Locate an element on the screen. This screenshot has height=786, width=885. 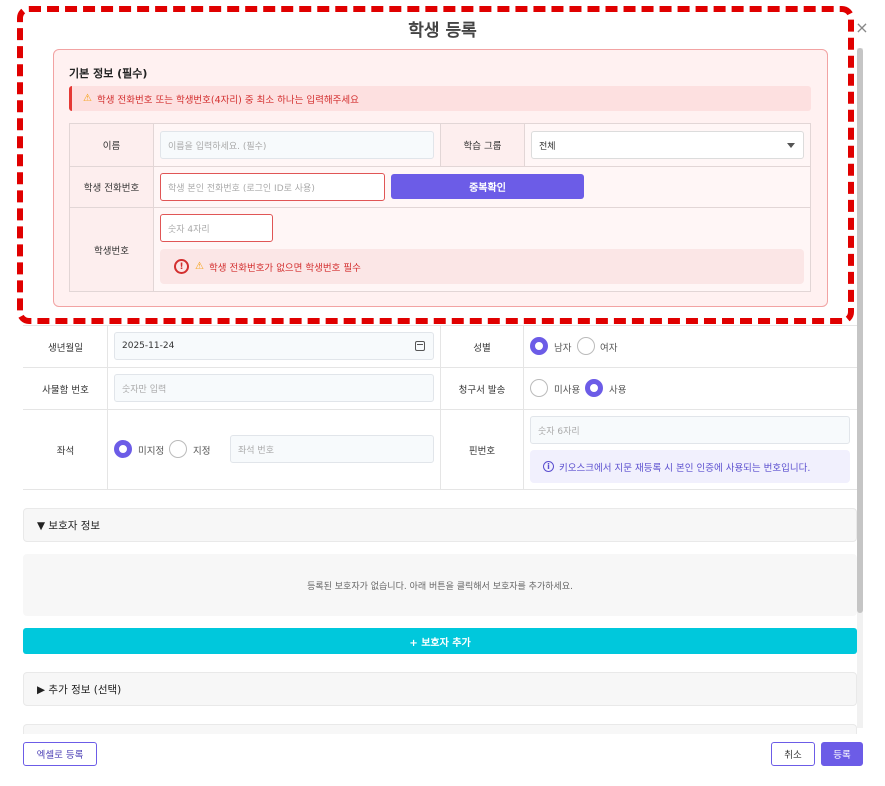
seat-assigned-radio is located at coordinates (178, 449).